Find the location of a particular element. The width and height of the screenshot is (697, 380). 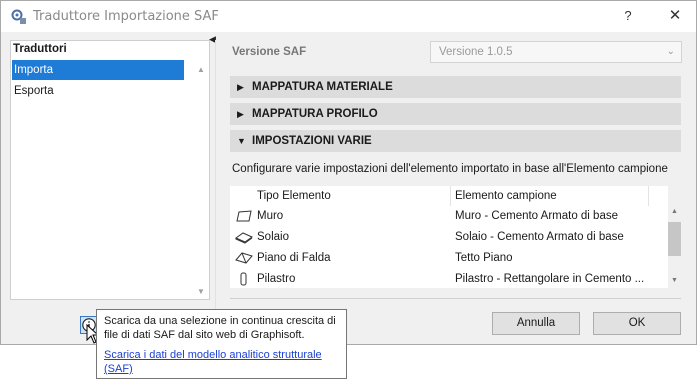

version-label: Versione SAF is located at coordinates (269, 52).